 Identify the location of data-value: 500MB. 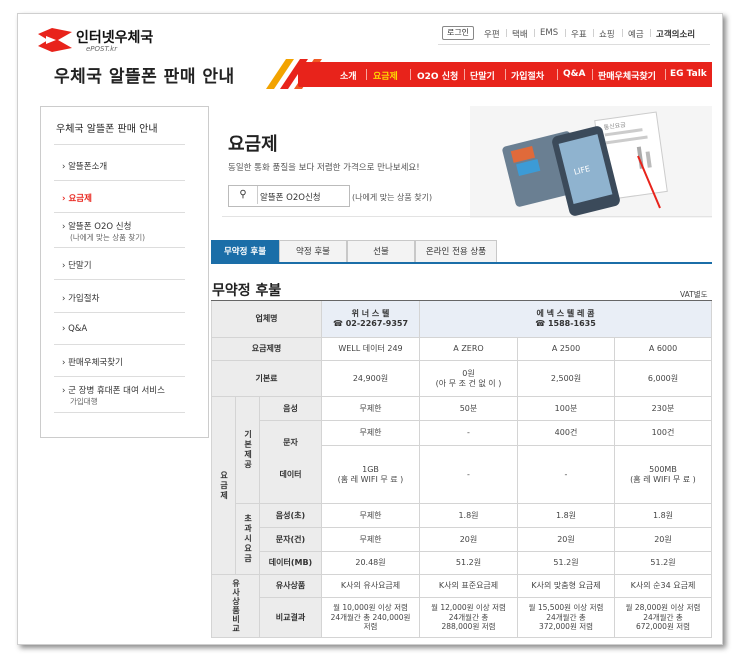
(663, 469).